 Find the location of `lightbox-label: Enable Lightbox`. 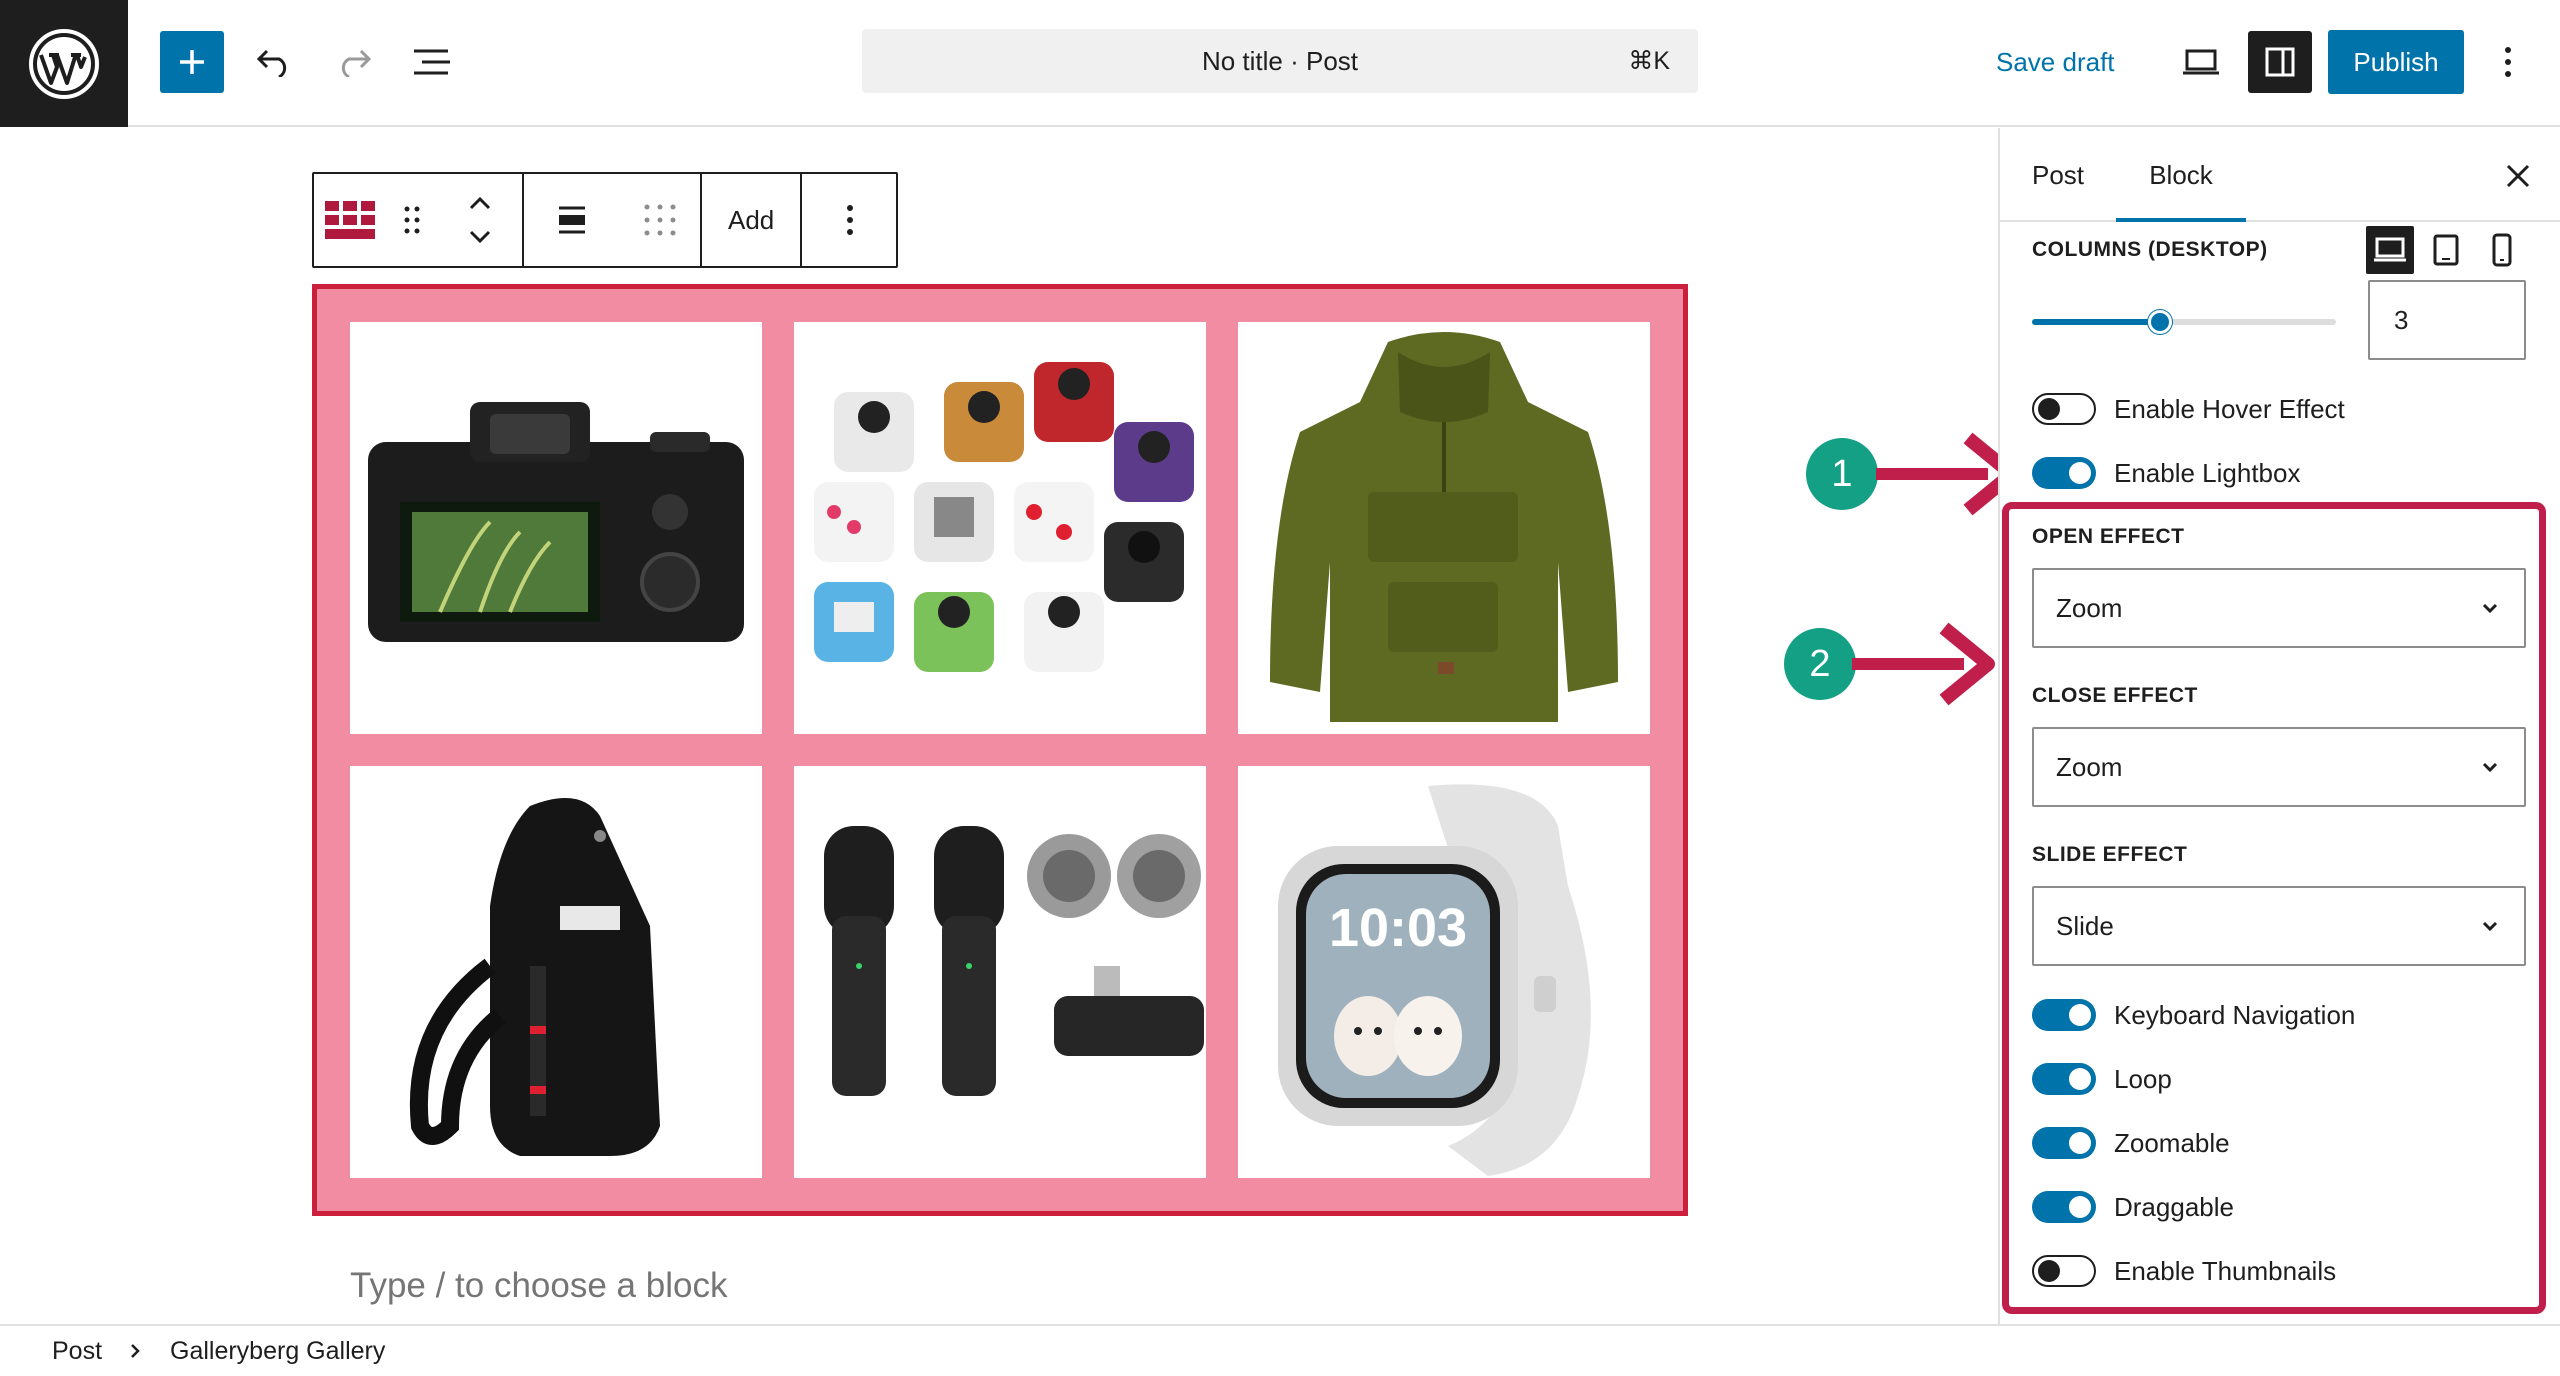

lightbox-label: Enable Lightbox is located at coordinates (2207, 472).